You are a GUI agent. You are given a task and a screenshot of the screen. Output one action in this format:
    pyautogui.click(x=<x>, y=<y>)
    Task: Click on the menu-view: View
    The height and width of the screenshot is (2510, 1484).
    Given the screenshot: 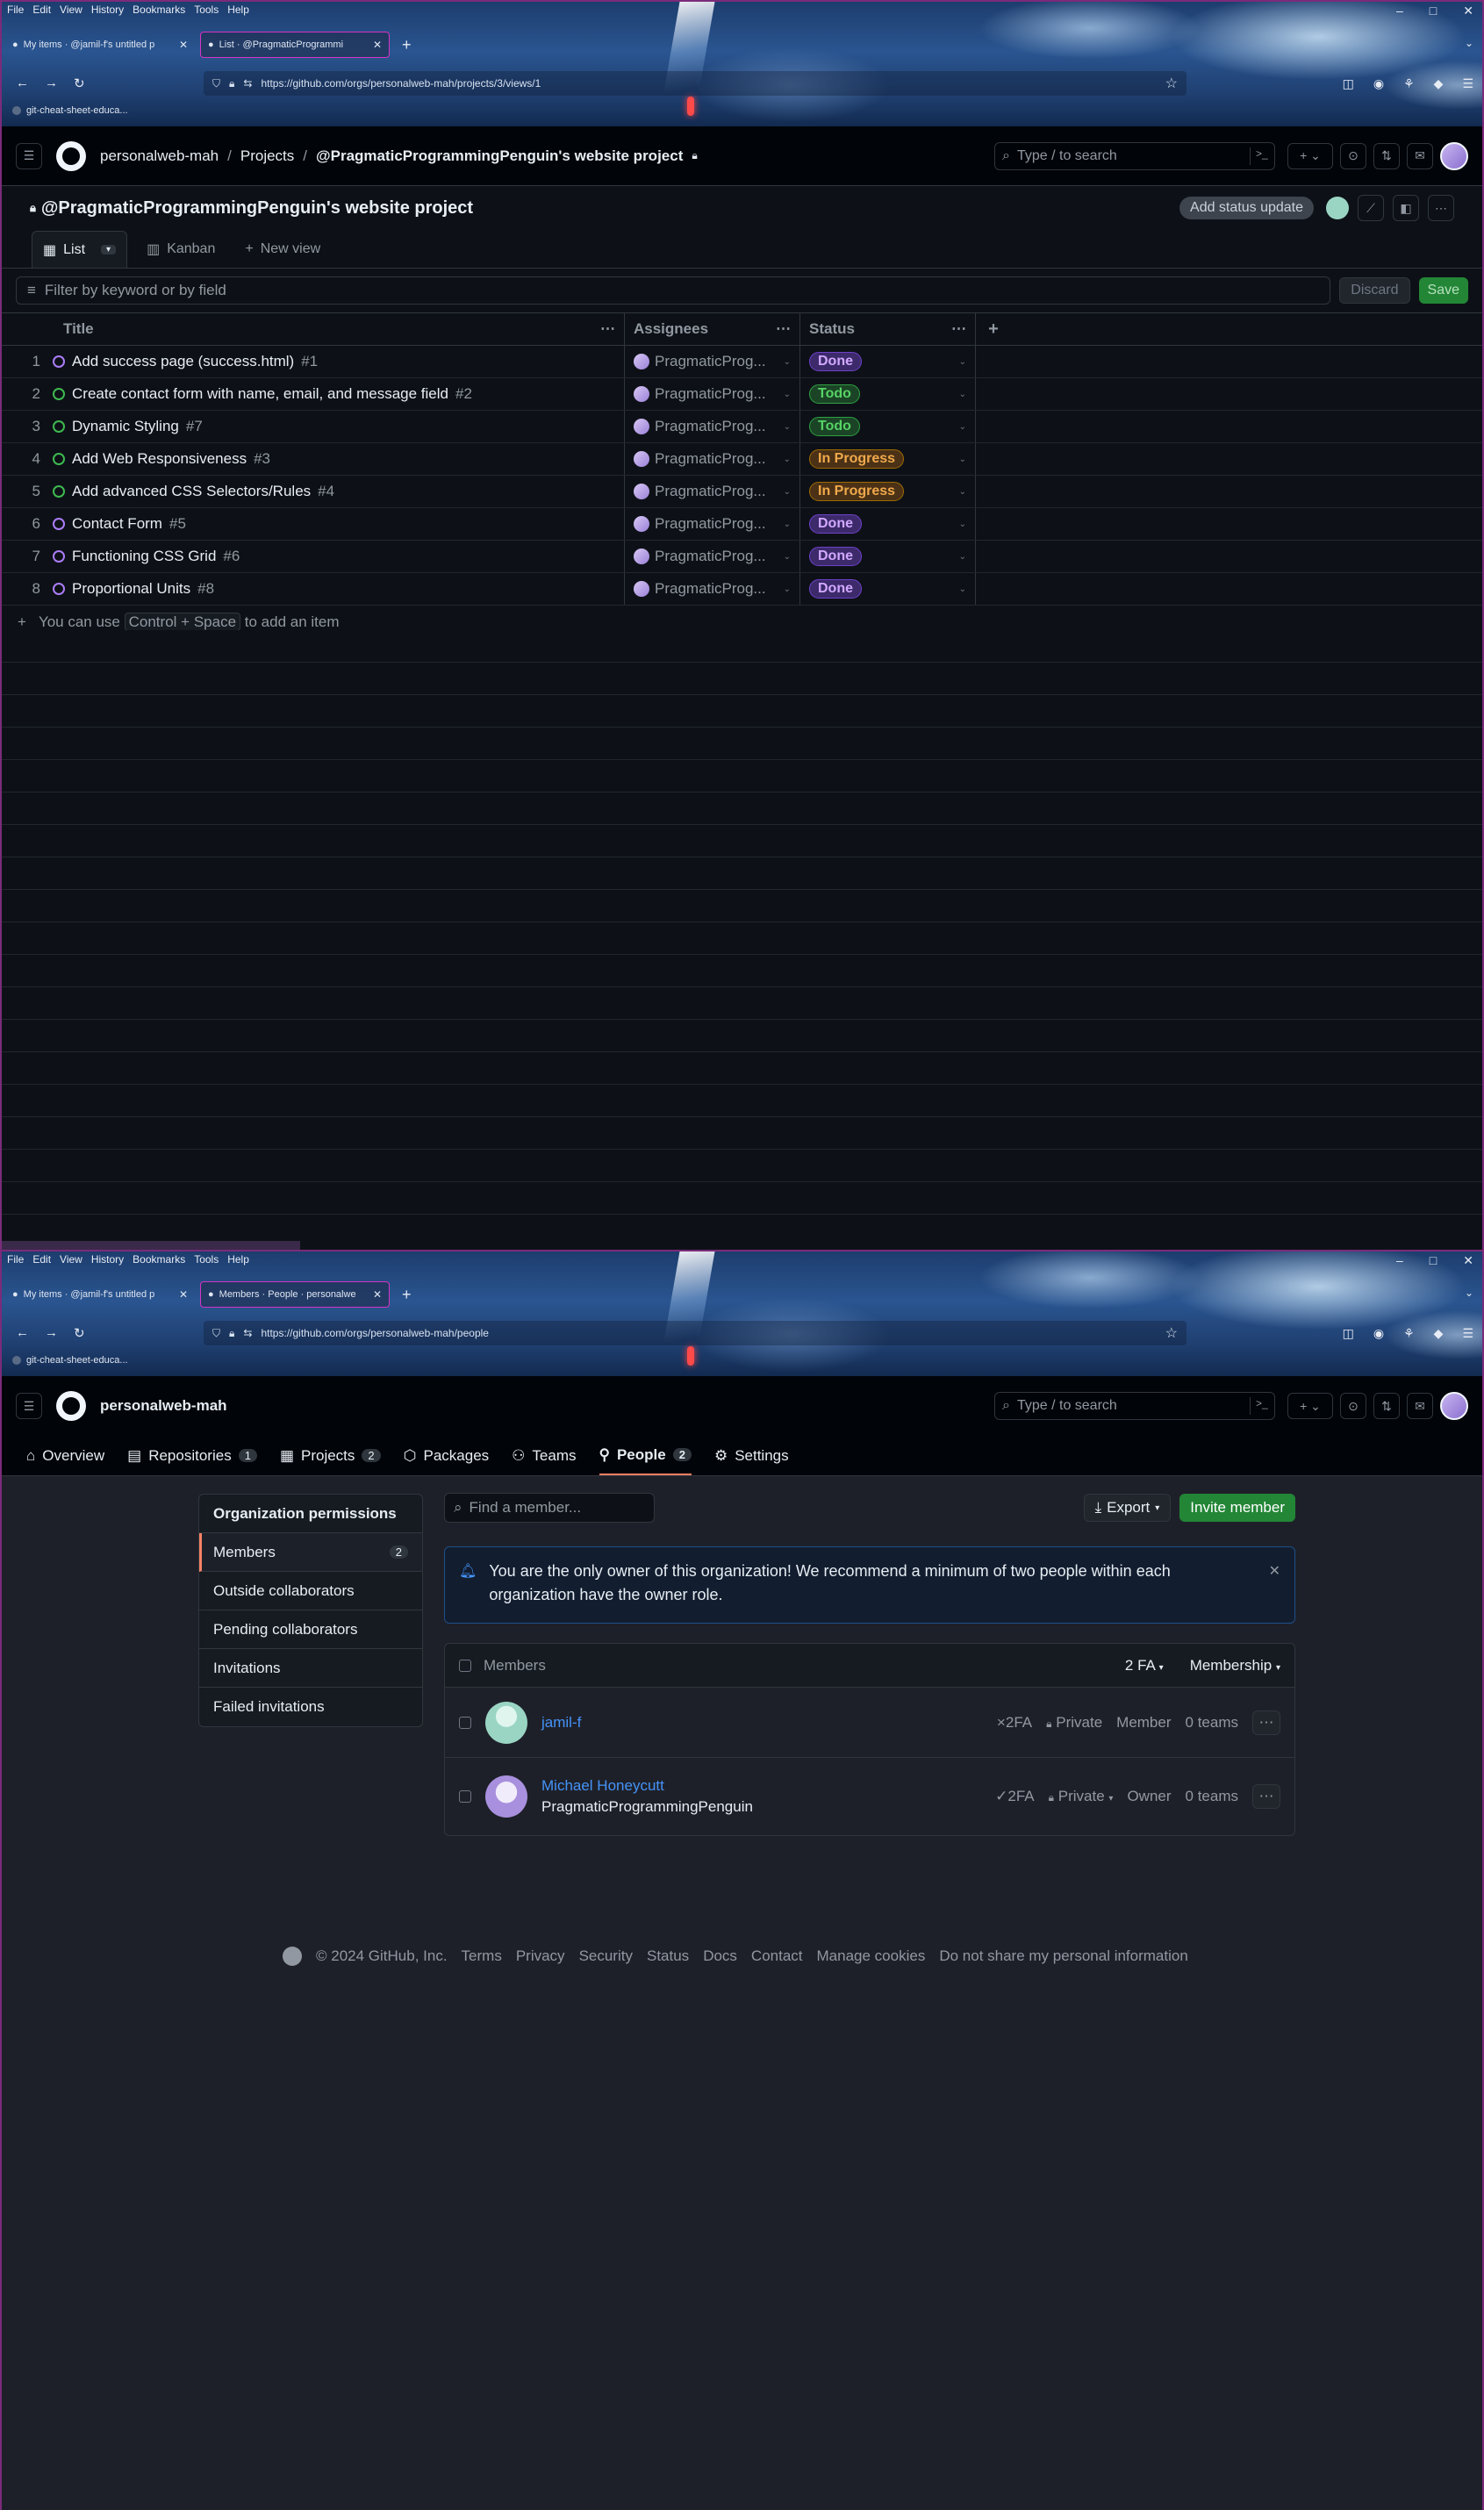 What is the action you would take?
    pyautogui.click(x=71, y=1259)
    